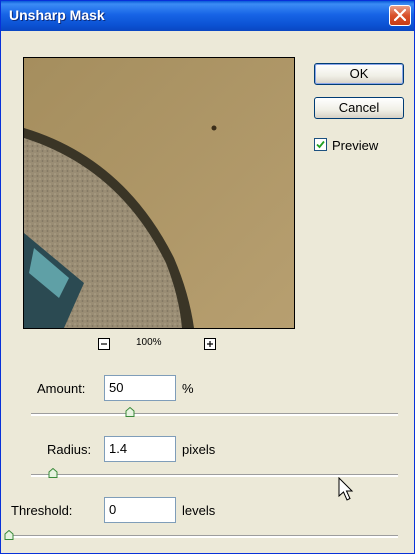  What do you see at coordinates (359, 74) in the screenshot?
I see `ok-button: OK` at bounding box center [359, 74].